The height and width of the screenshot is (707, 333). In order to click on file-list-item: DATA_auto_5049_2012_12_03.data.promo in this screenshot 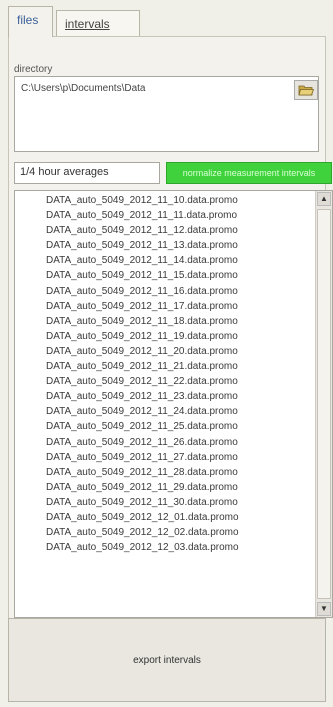, I will do `click(164, 547)`.